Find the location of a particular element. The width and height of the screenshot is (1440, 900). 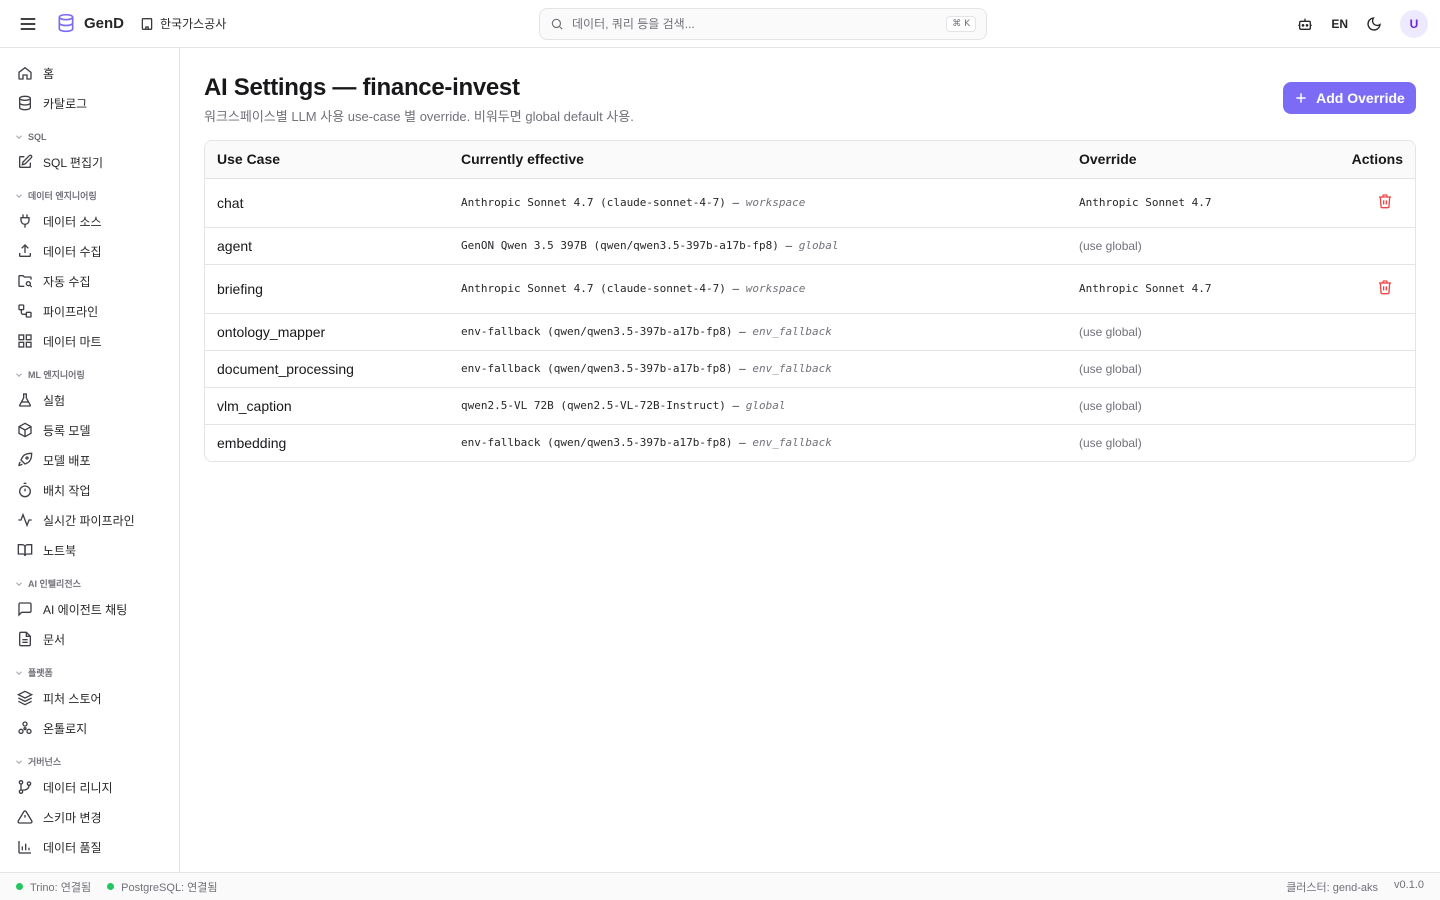

org-selector: 한국가스공사 is located at coordinates (183, 23).